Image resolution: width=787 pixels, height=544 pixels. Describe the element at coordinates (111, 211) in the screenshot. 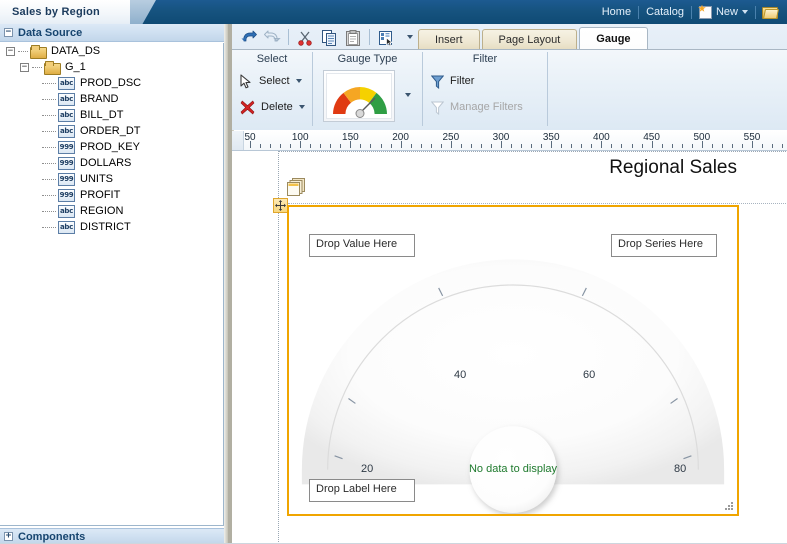

I see `tree-item: abc REGION` at that location.